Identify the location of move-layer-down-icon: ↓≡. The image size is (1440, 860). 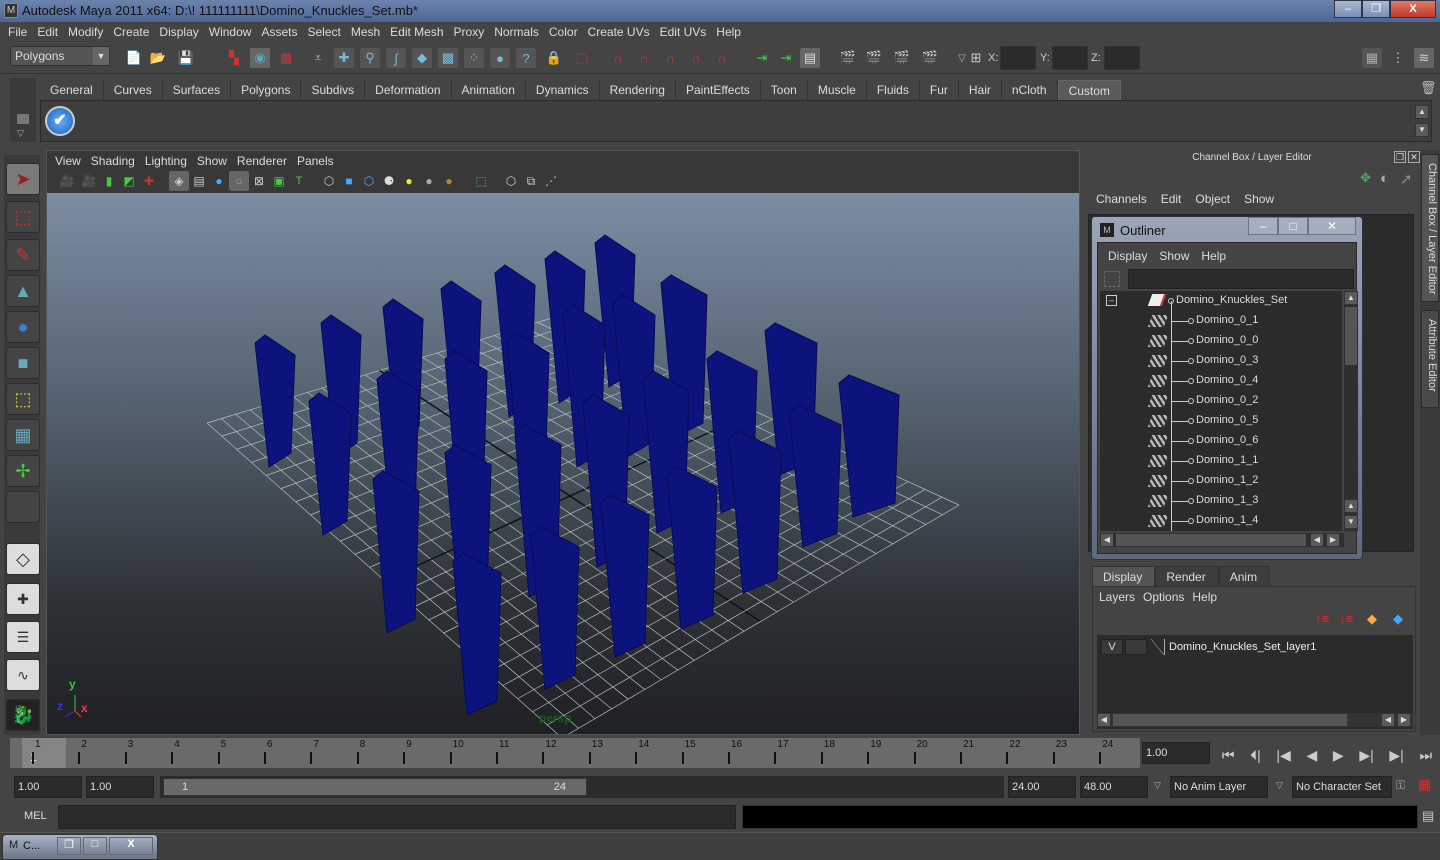
(1346, 618).